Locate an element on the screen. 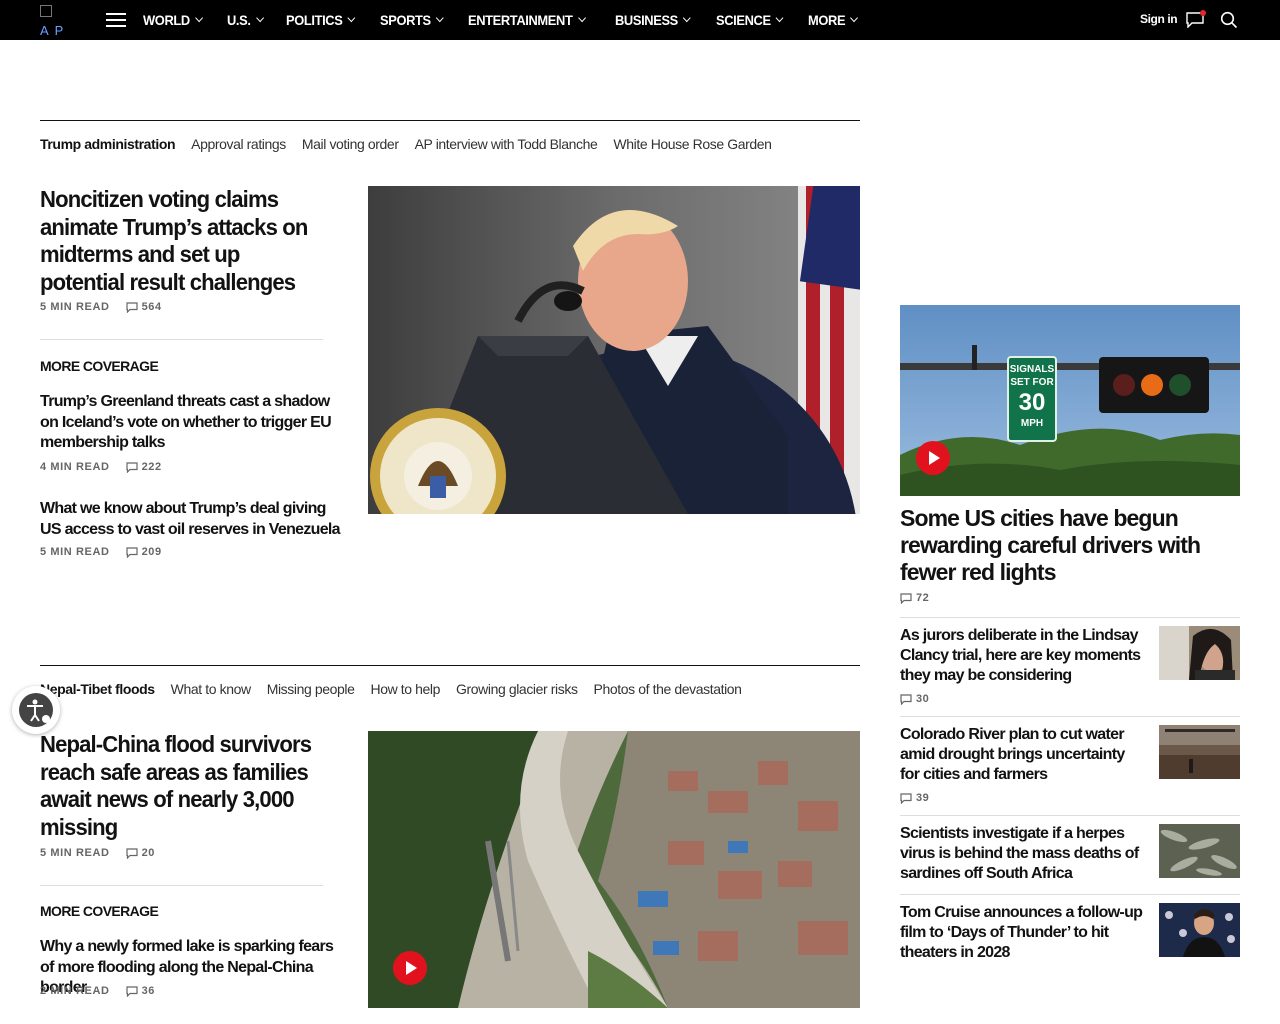 The height and width of the screenshot is (1024, 1280). tag-trump-administration: Trump administration is located at coordinates (108, 144).